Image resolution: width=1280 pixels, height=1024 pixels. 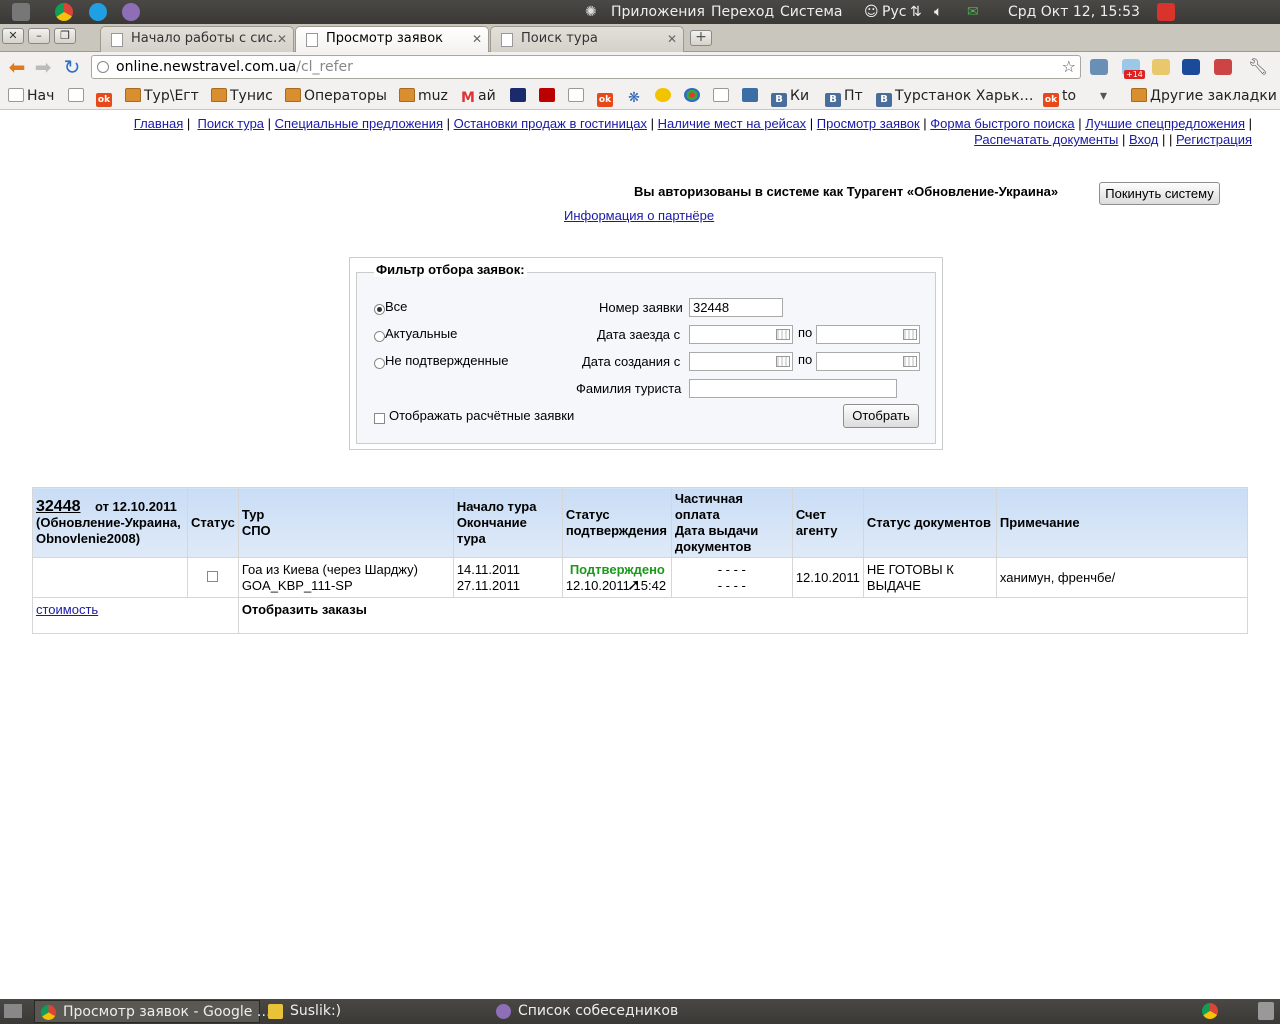 I want to click on nav-orders-view: Просмотр заявок, so click(x=868, y=123).